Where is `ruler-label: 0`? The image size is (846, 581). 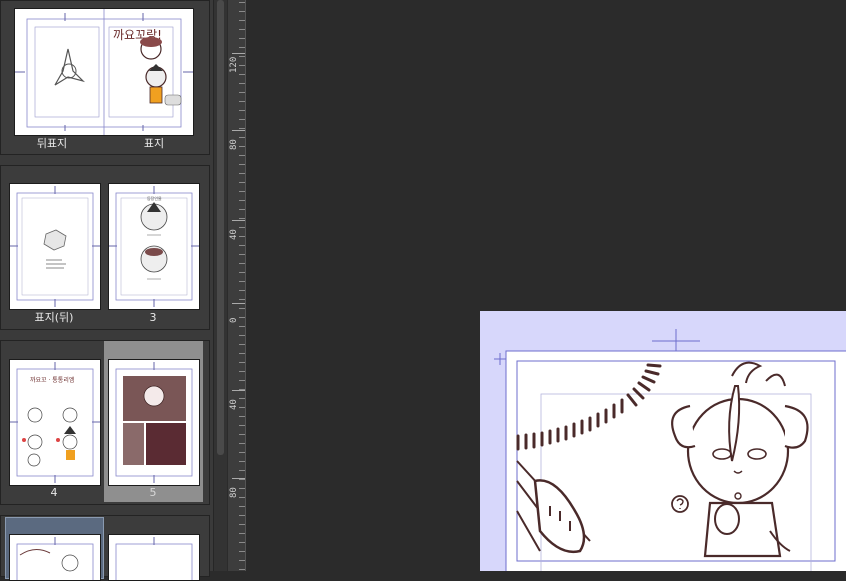 ruler-label: 0 is located at coordinates (234, 320).